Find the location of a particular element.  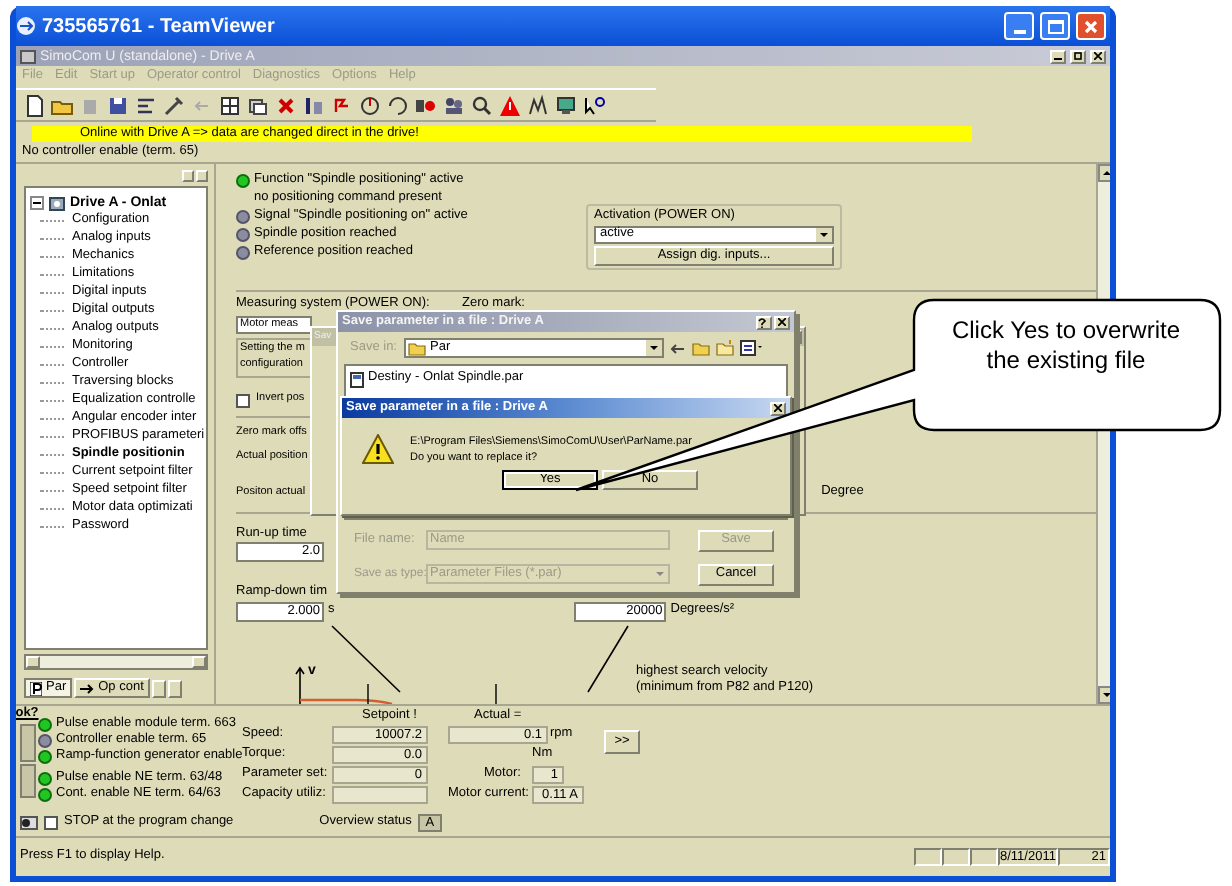

help-button is located at coordinates (764, 322).